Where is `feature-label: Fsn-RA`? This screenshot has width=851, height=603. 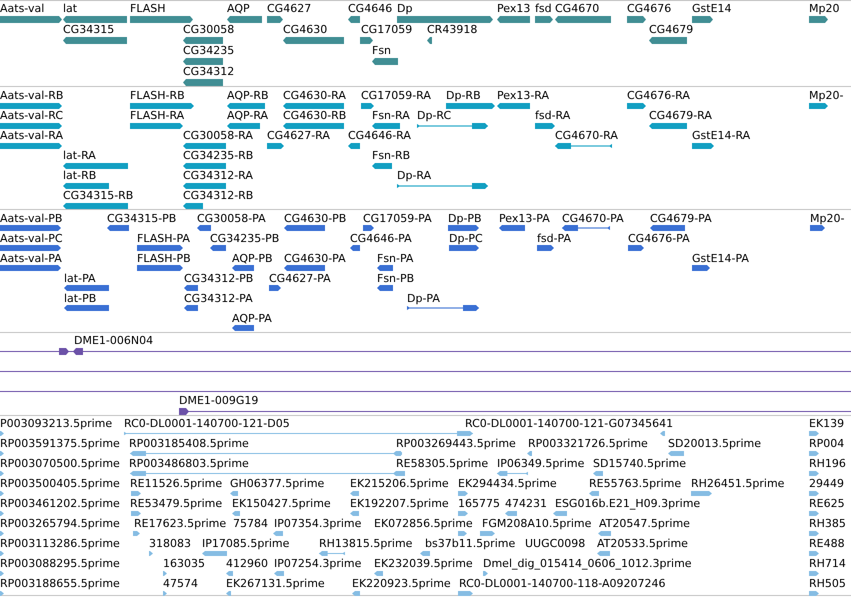 feature-label: Fsn-RA is located at coordinates (391, 115).